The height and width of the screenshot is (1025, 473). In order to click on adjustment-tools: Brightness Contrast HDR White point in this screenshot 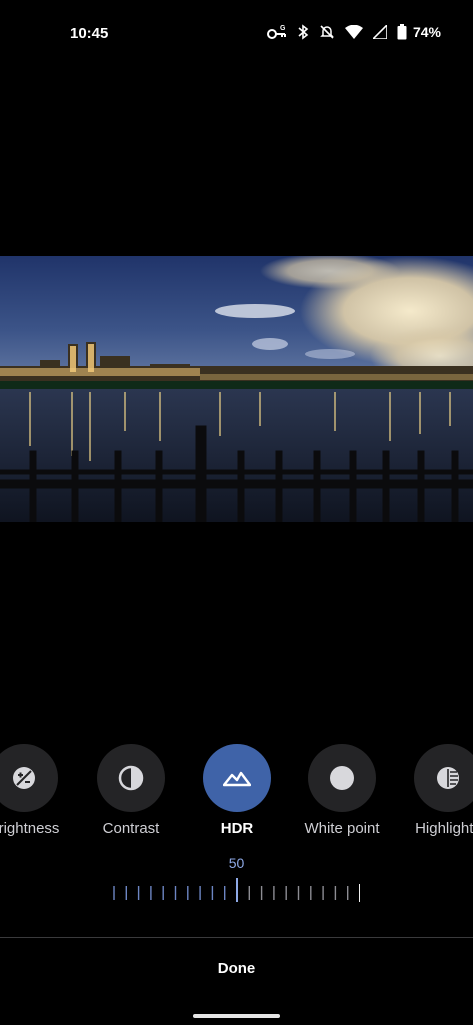, I will do `click(236, 794)`.